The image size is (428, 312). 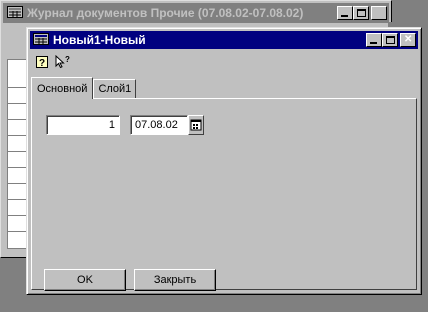 I want to click on close-window-button: ✕, so click(x=379, y=13).